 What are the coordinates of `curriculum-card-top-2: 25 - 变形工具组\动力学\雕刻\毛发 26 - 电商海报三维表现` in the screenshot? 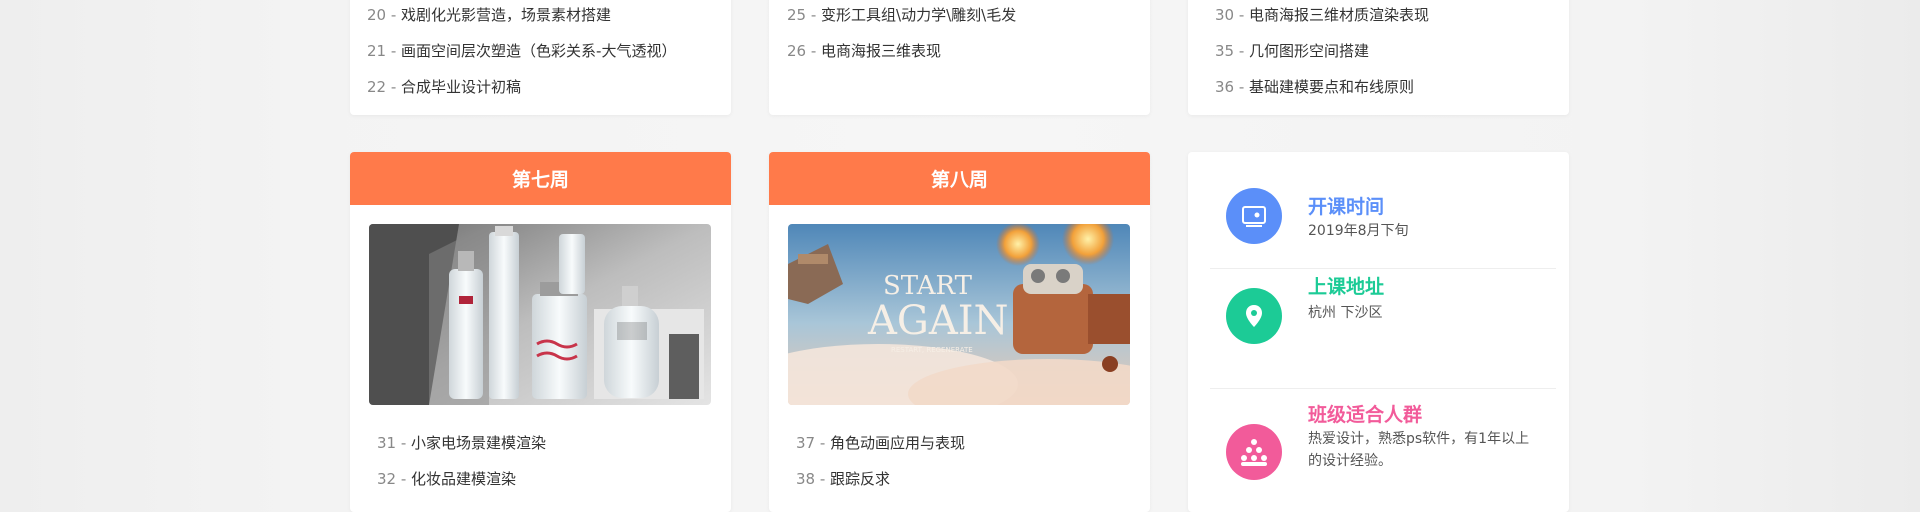 It's located at (959, 57).